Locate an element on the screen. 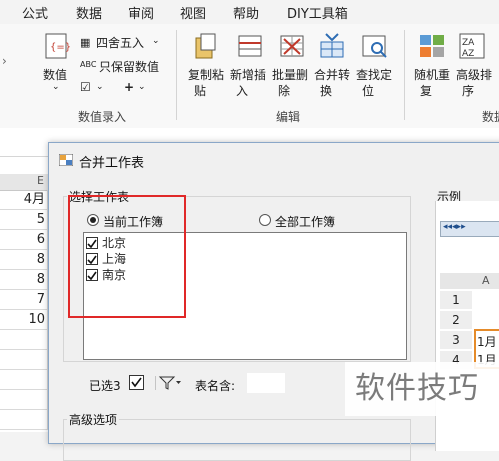  find-locate-button-line2: 位 is located at coordinates (368, 90).